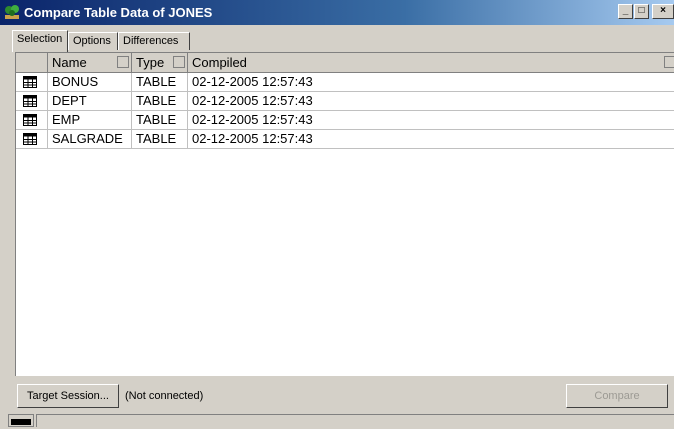  Describe the element at coordinates (90, 120) in the screenshot. I see `cell-name: EMP` at that location.